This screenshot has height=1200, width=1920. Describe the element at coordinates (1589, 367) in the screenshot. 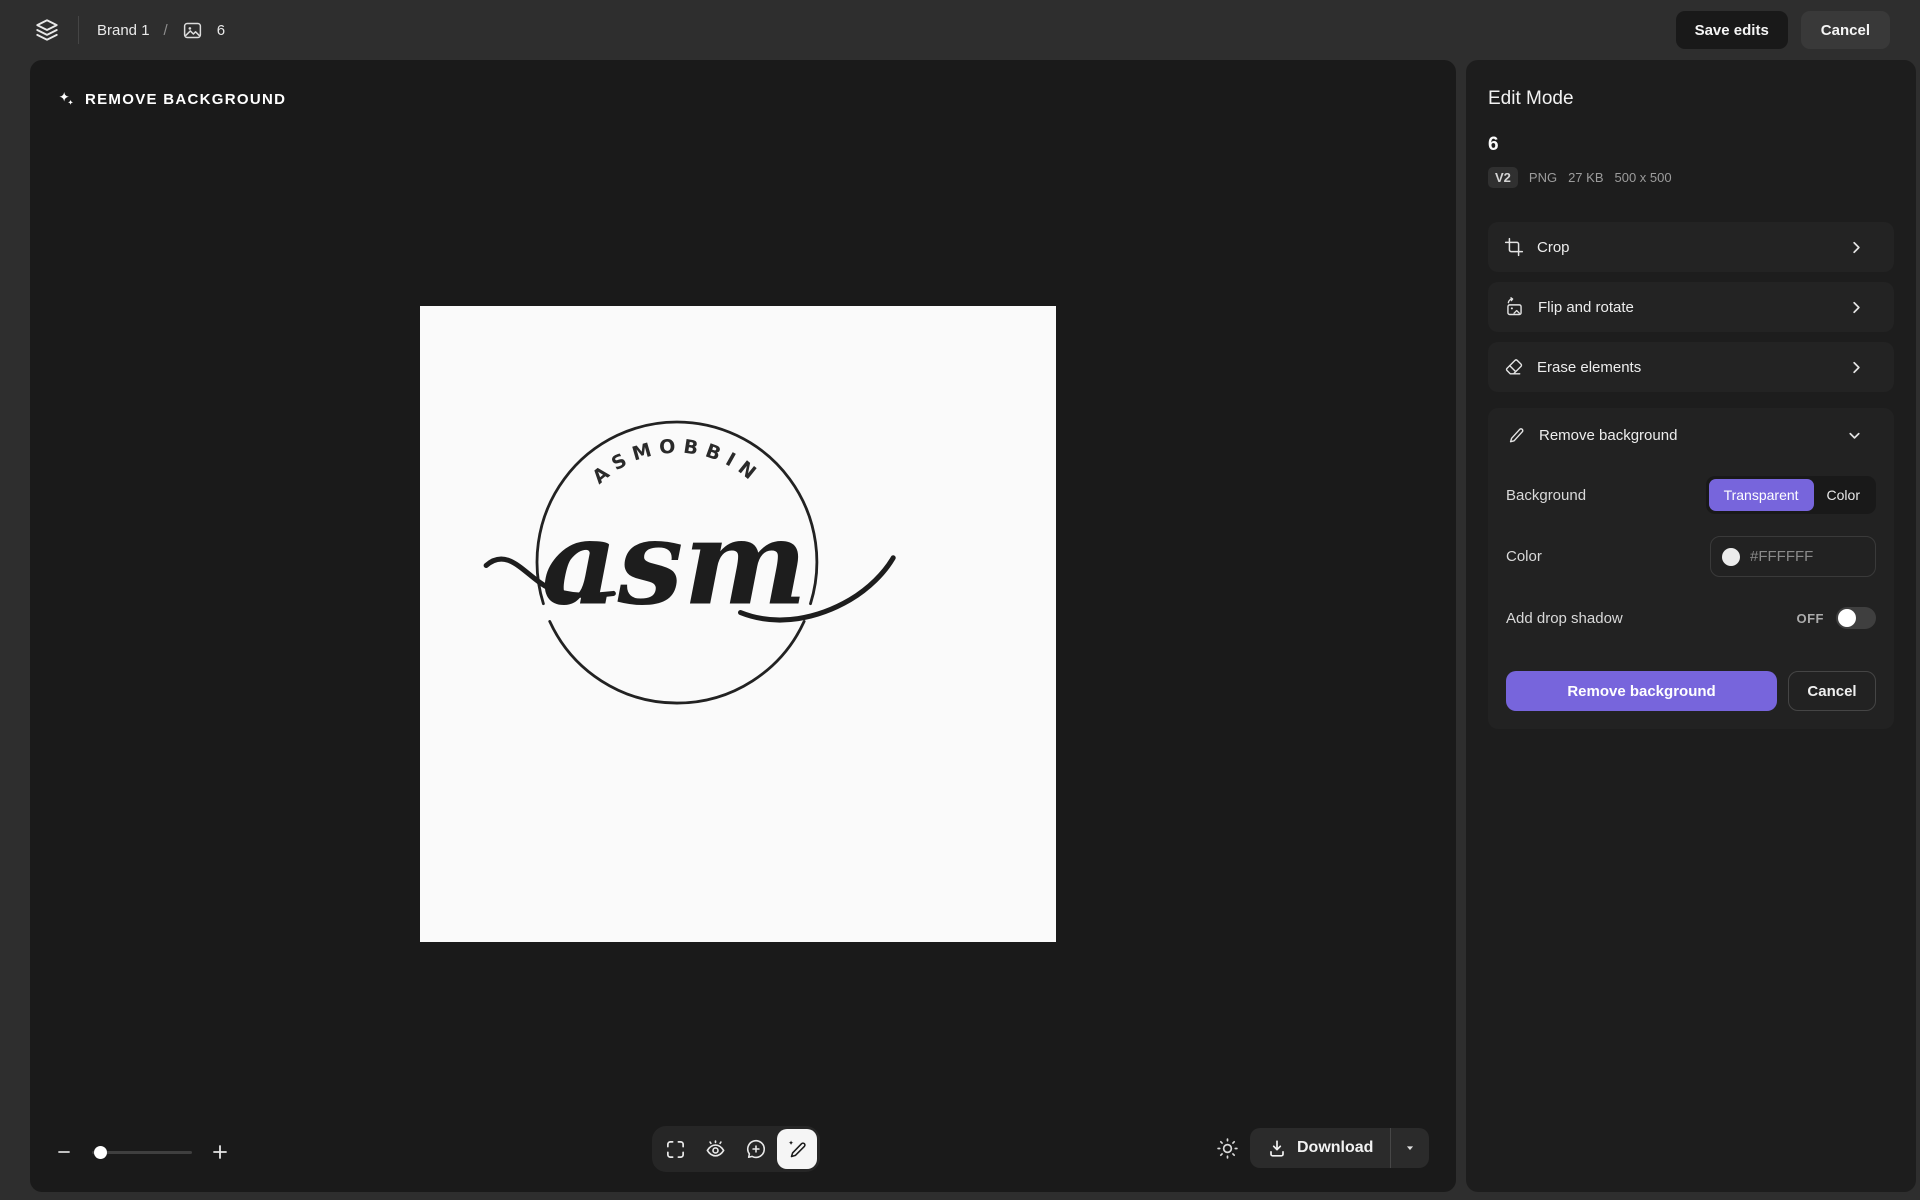

I see `tool-label: Erase elements` at that location.